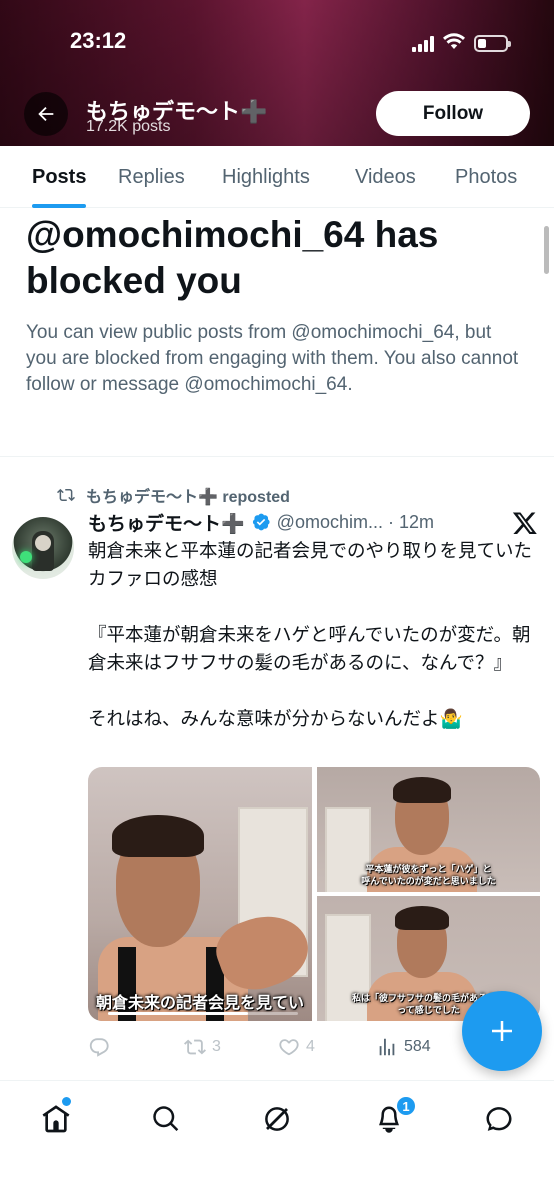 This screenshot has width=554, height=1200. Describe the element at coordinates (277, 456) in the screenshot. I see `divider` at that location.